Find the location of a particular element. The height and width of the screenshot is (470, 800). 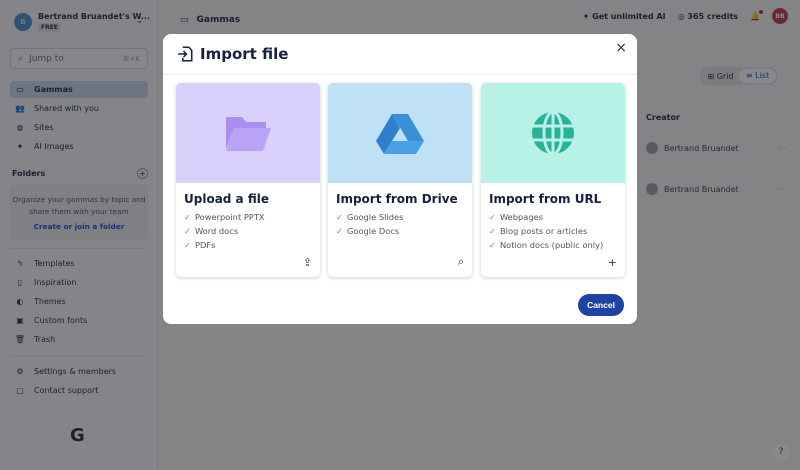

feature-item: ✓ Google Slides is located at coordinates (404, 217).